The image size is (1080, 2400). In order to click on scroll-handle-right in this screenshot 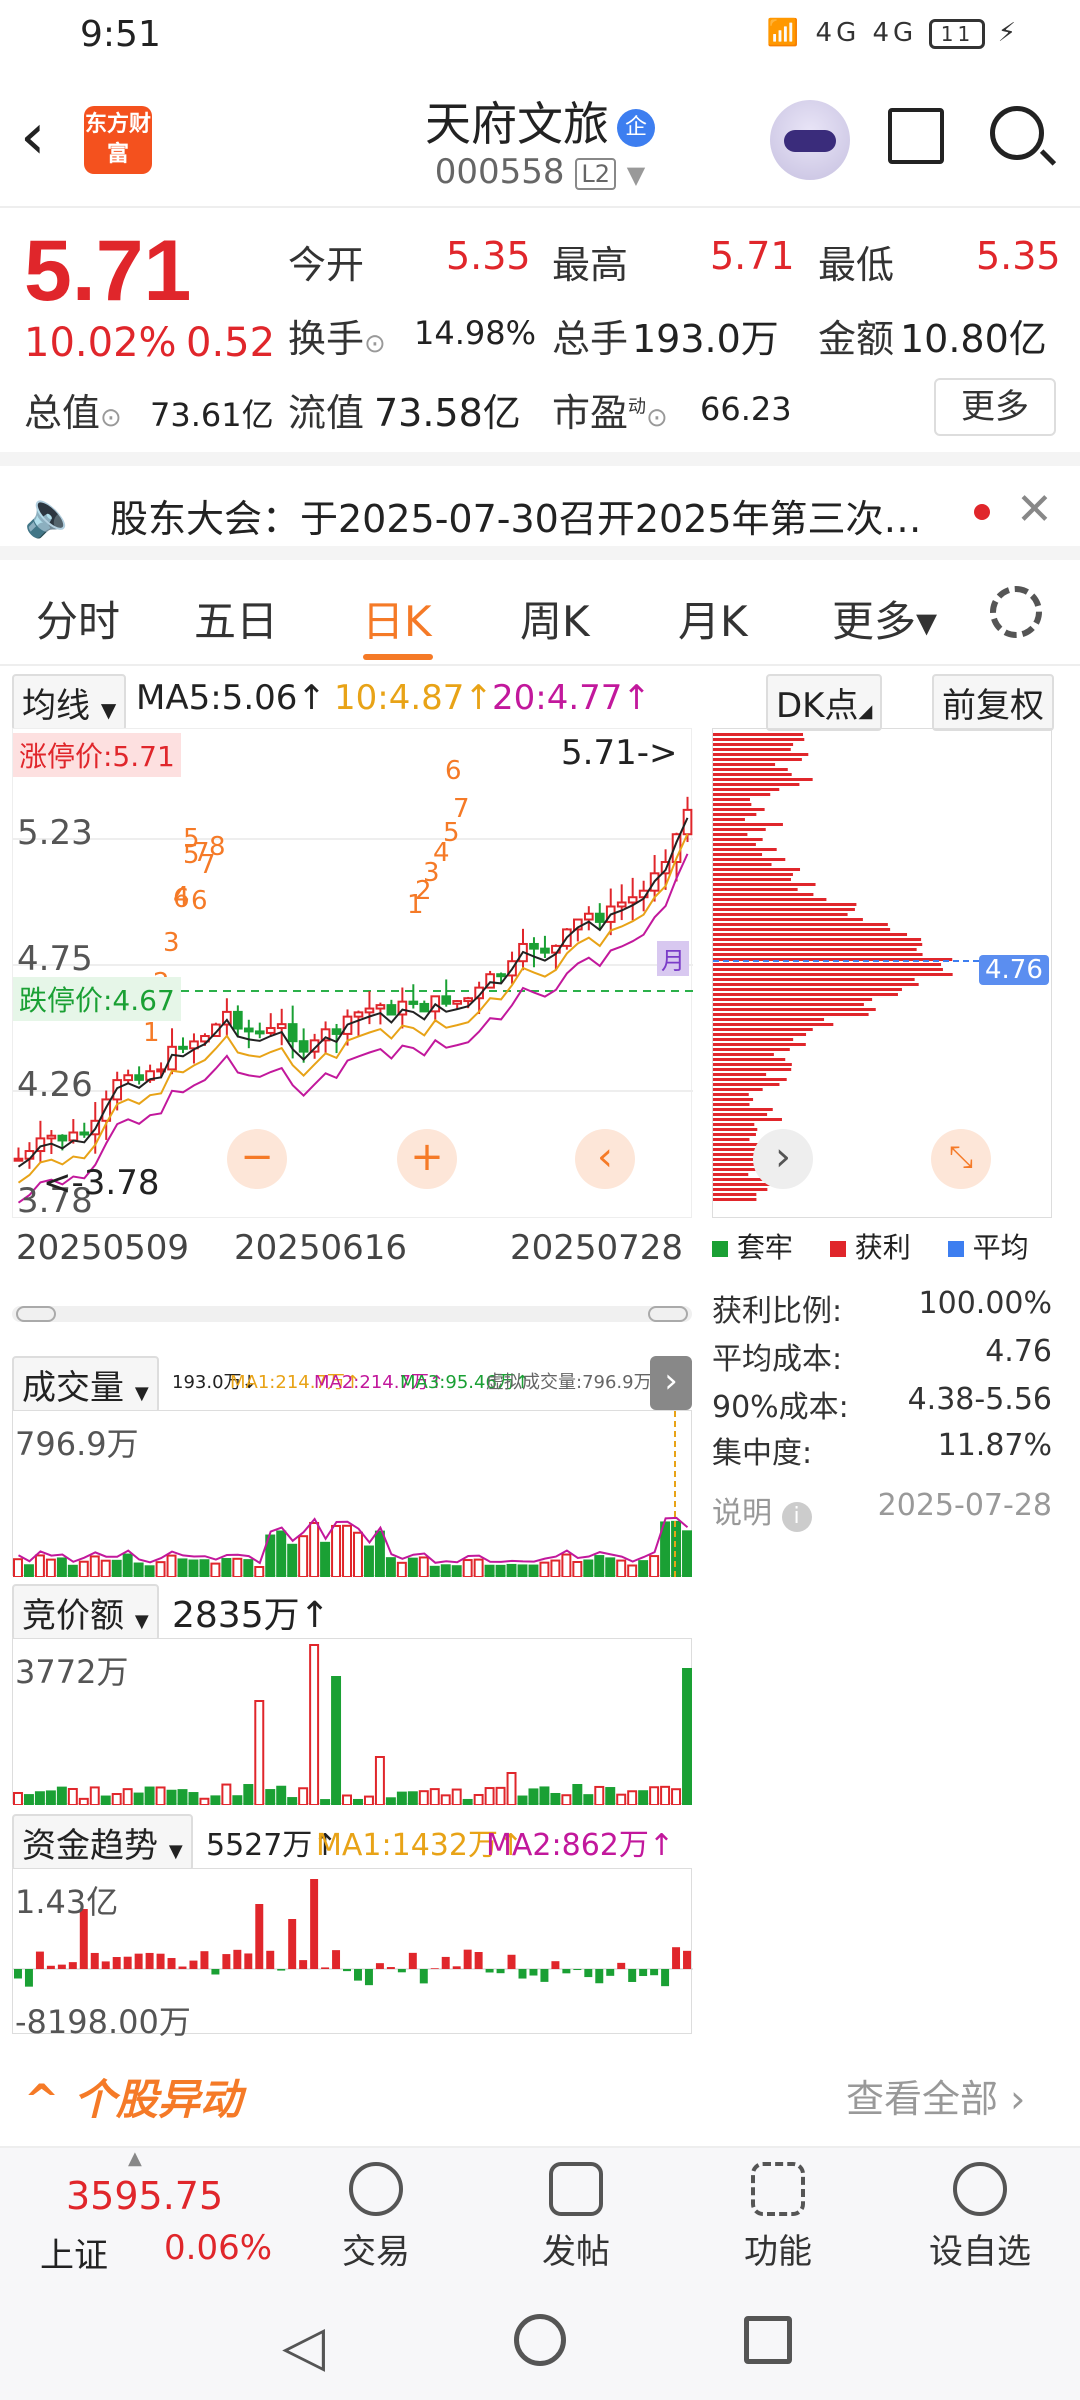, I will do `click(668, 1314)`.